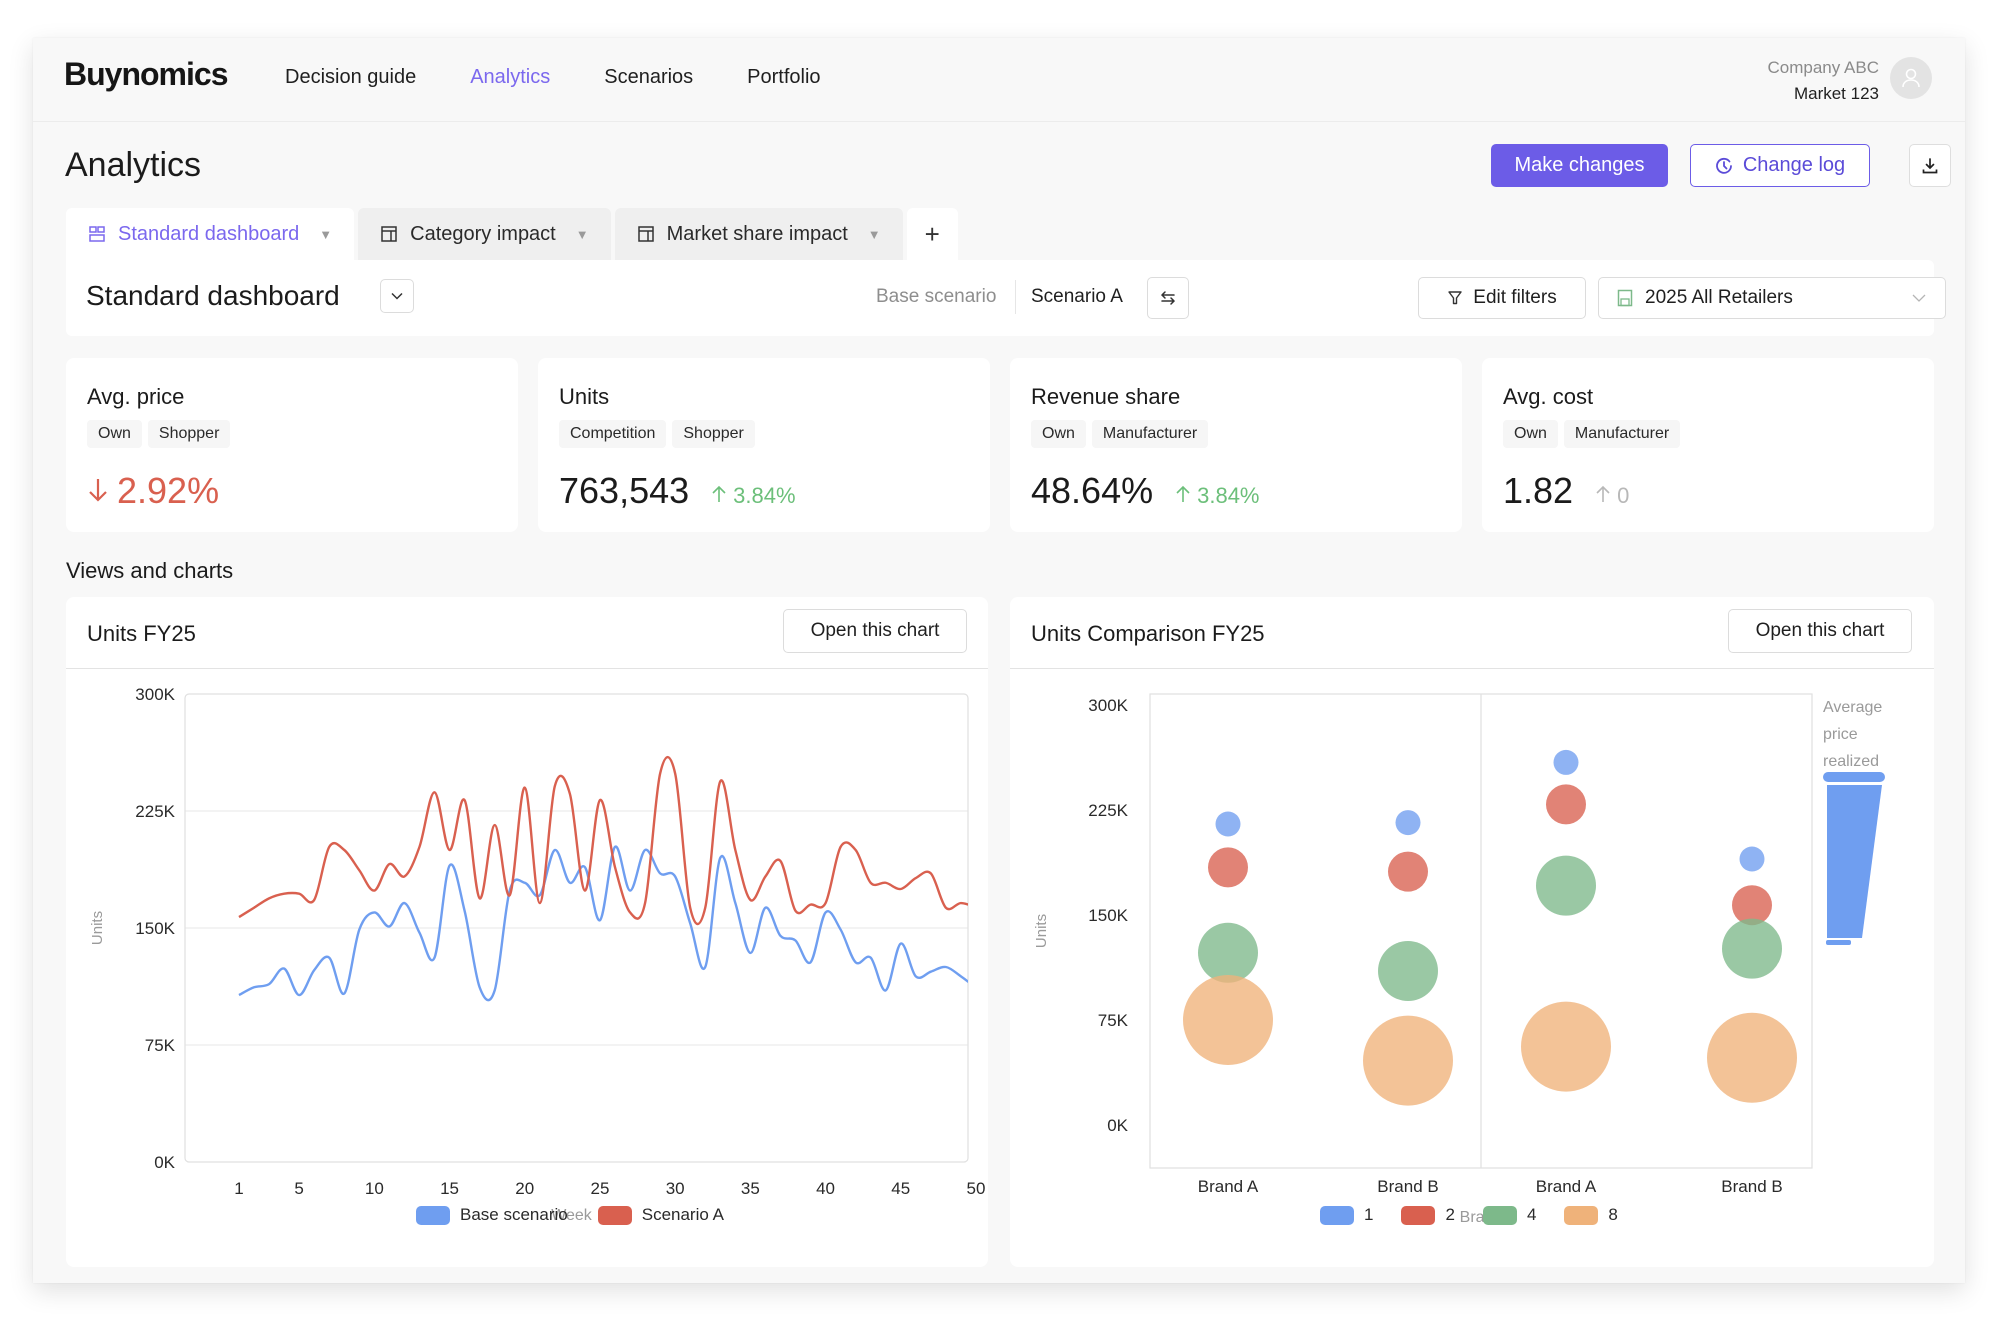  What do you see at coordinates (932, 234) in the screenshot?
I see `add-tab-button: +` at bounding box center [932, 234].